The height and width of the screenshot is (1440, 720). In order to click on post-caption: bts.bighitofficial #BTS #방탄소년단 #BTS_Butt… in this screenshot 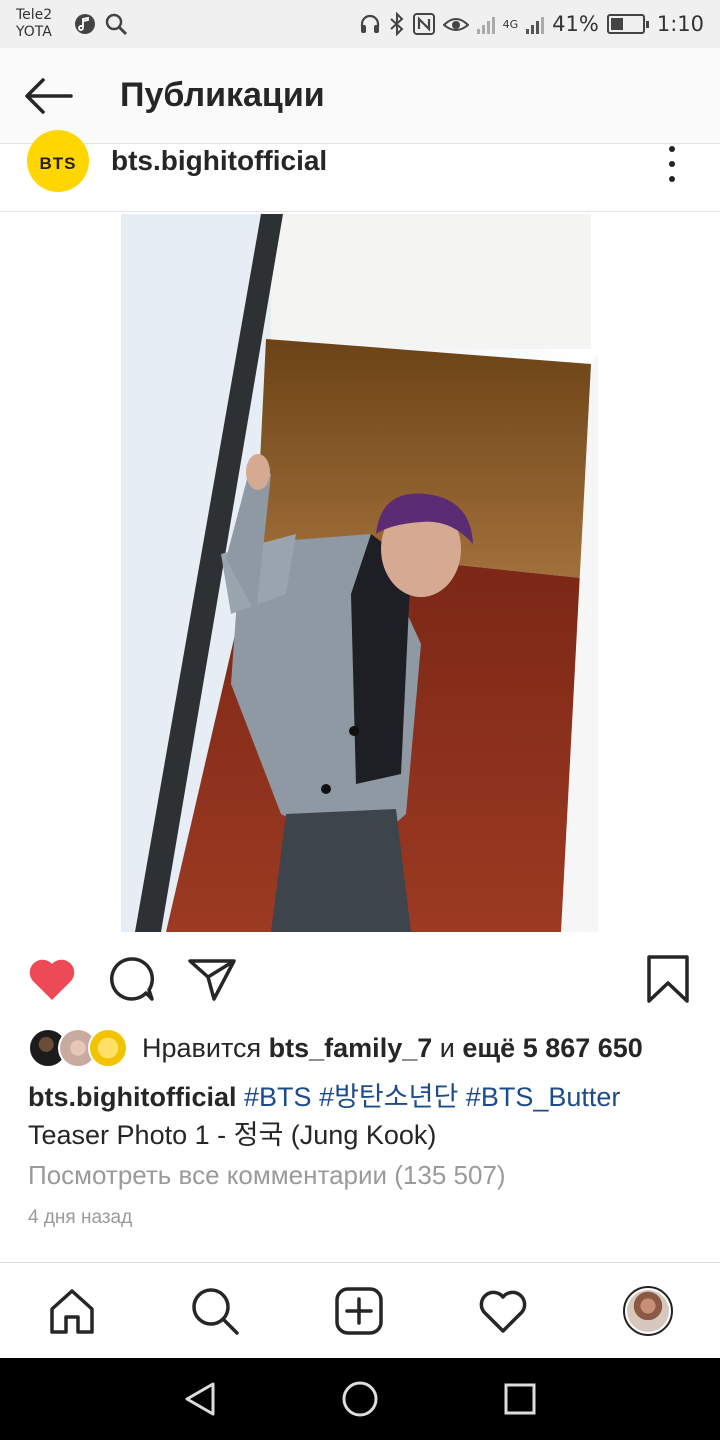, I will do `click(368, 1116)`.